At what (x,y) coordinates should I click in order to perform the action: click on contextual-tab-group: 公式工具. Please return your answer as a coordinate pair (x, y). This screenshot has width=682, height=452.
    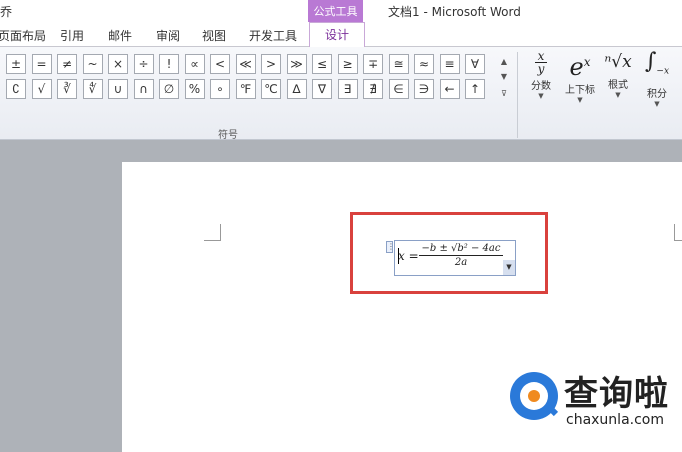
    Looking at the image, I should click on (335, 11).